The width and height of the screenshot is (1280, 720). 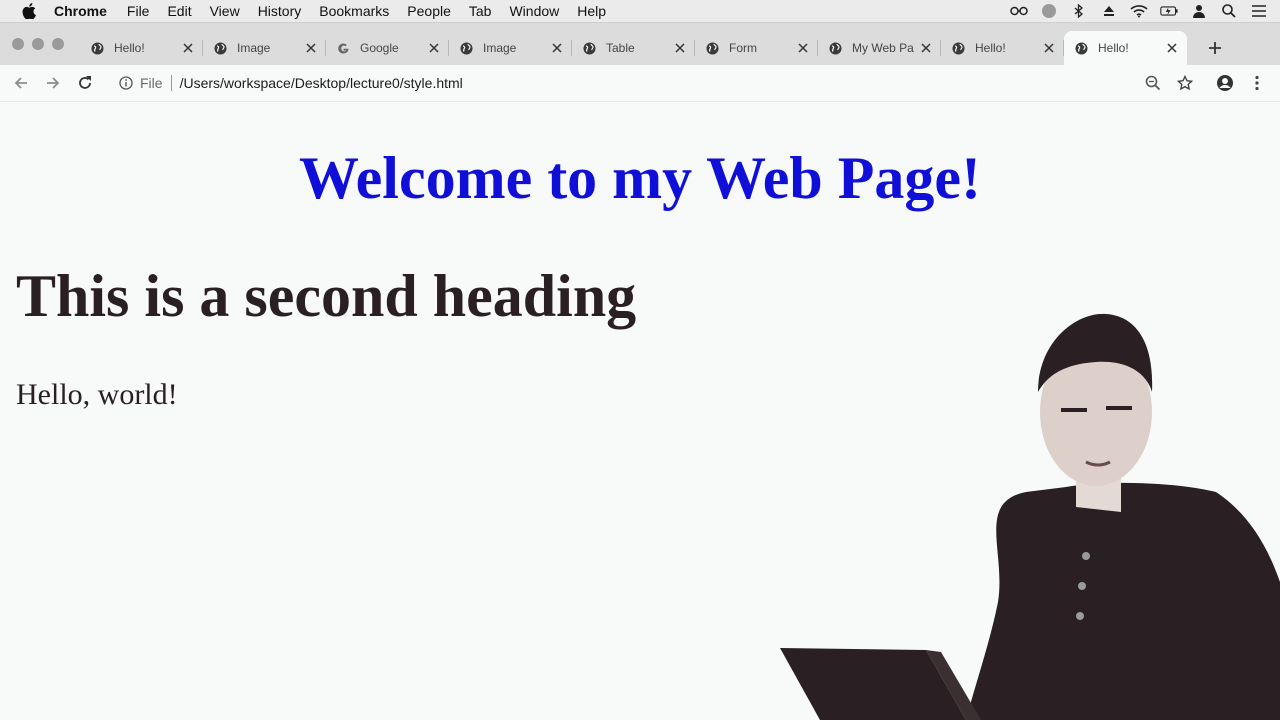 What do you see at coordinates (1109, 11) in the screenshot?
I see `eject-icon` at bounding box center [1109, 11].